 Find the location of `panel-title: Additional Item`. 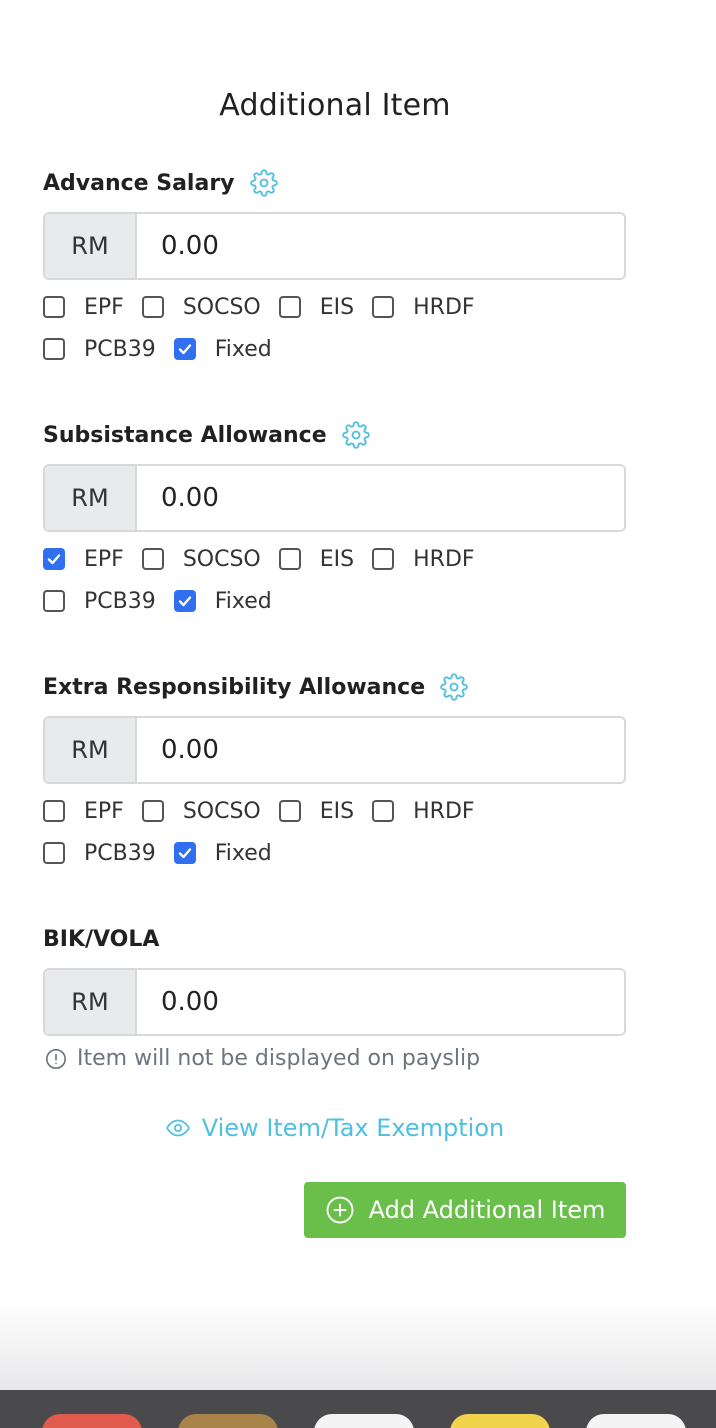

panel-title: Additional Item is located at coordinates (335, 105).